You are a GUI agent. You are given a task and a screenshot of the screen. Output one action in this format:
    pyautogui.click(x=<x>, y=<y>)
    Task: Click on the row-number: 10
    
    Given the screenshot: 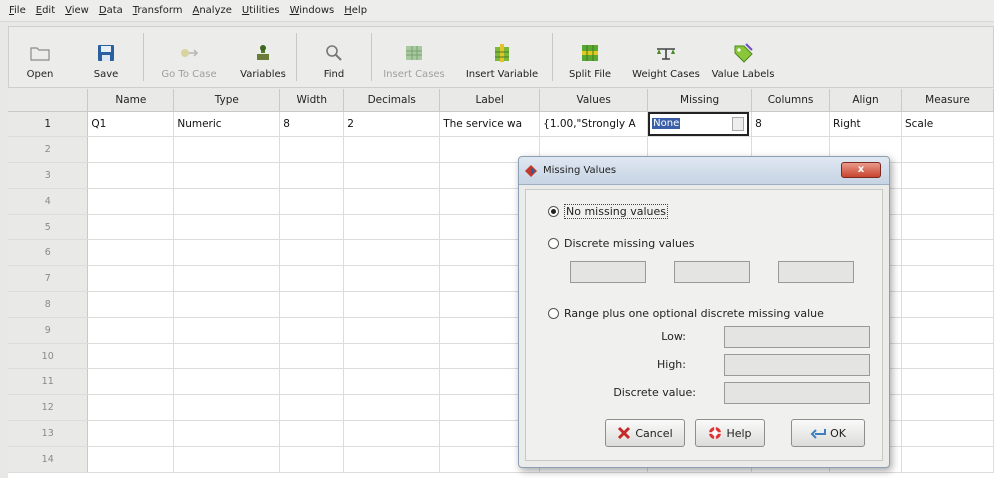 What is the action you would take?
    pyautogui.click(x=48, y=356)
    